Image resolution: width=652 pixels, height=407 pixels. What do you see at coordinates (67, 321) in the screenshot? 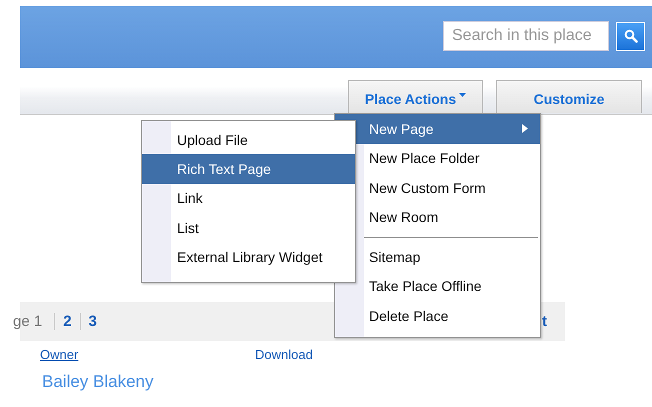
I see `page-link: 2` at bounding box center [67, 321].